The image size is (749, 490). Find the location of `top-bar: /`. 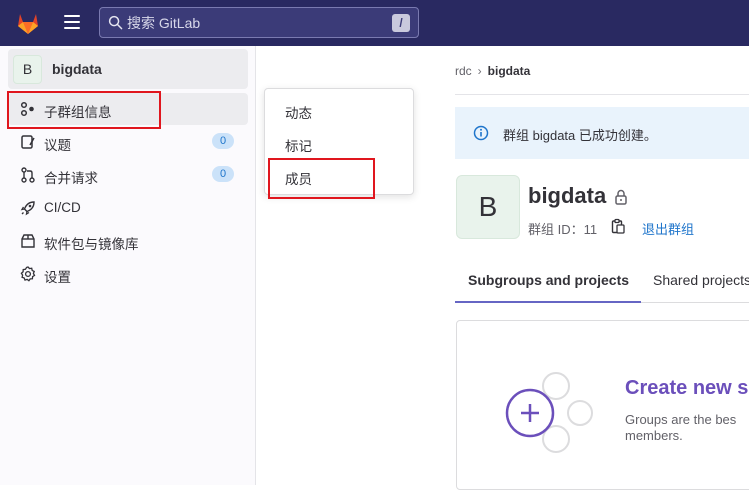

top-bar: / is located at coordinates (374, 23).